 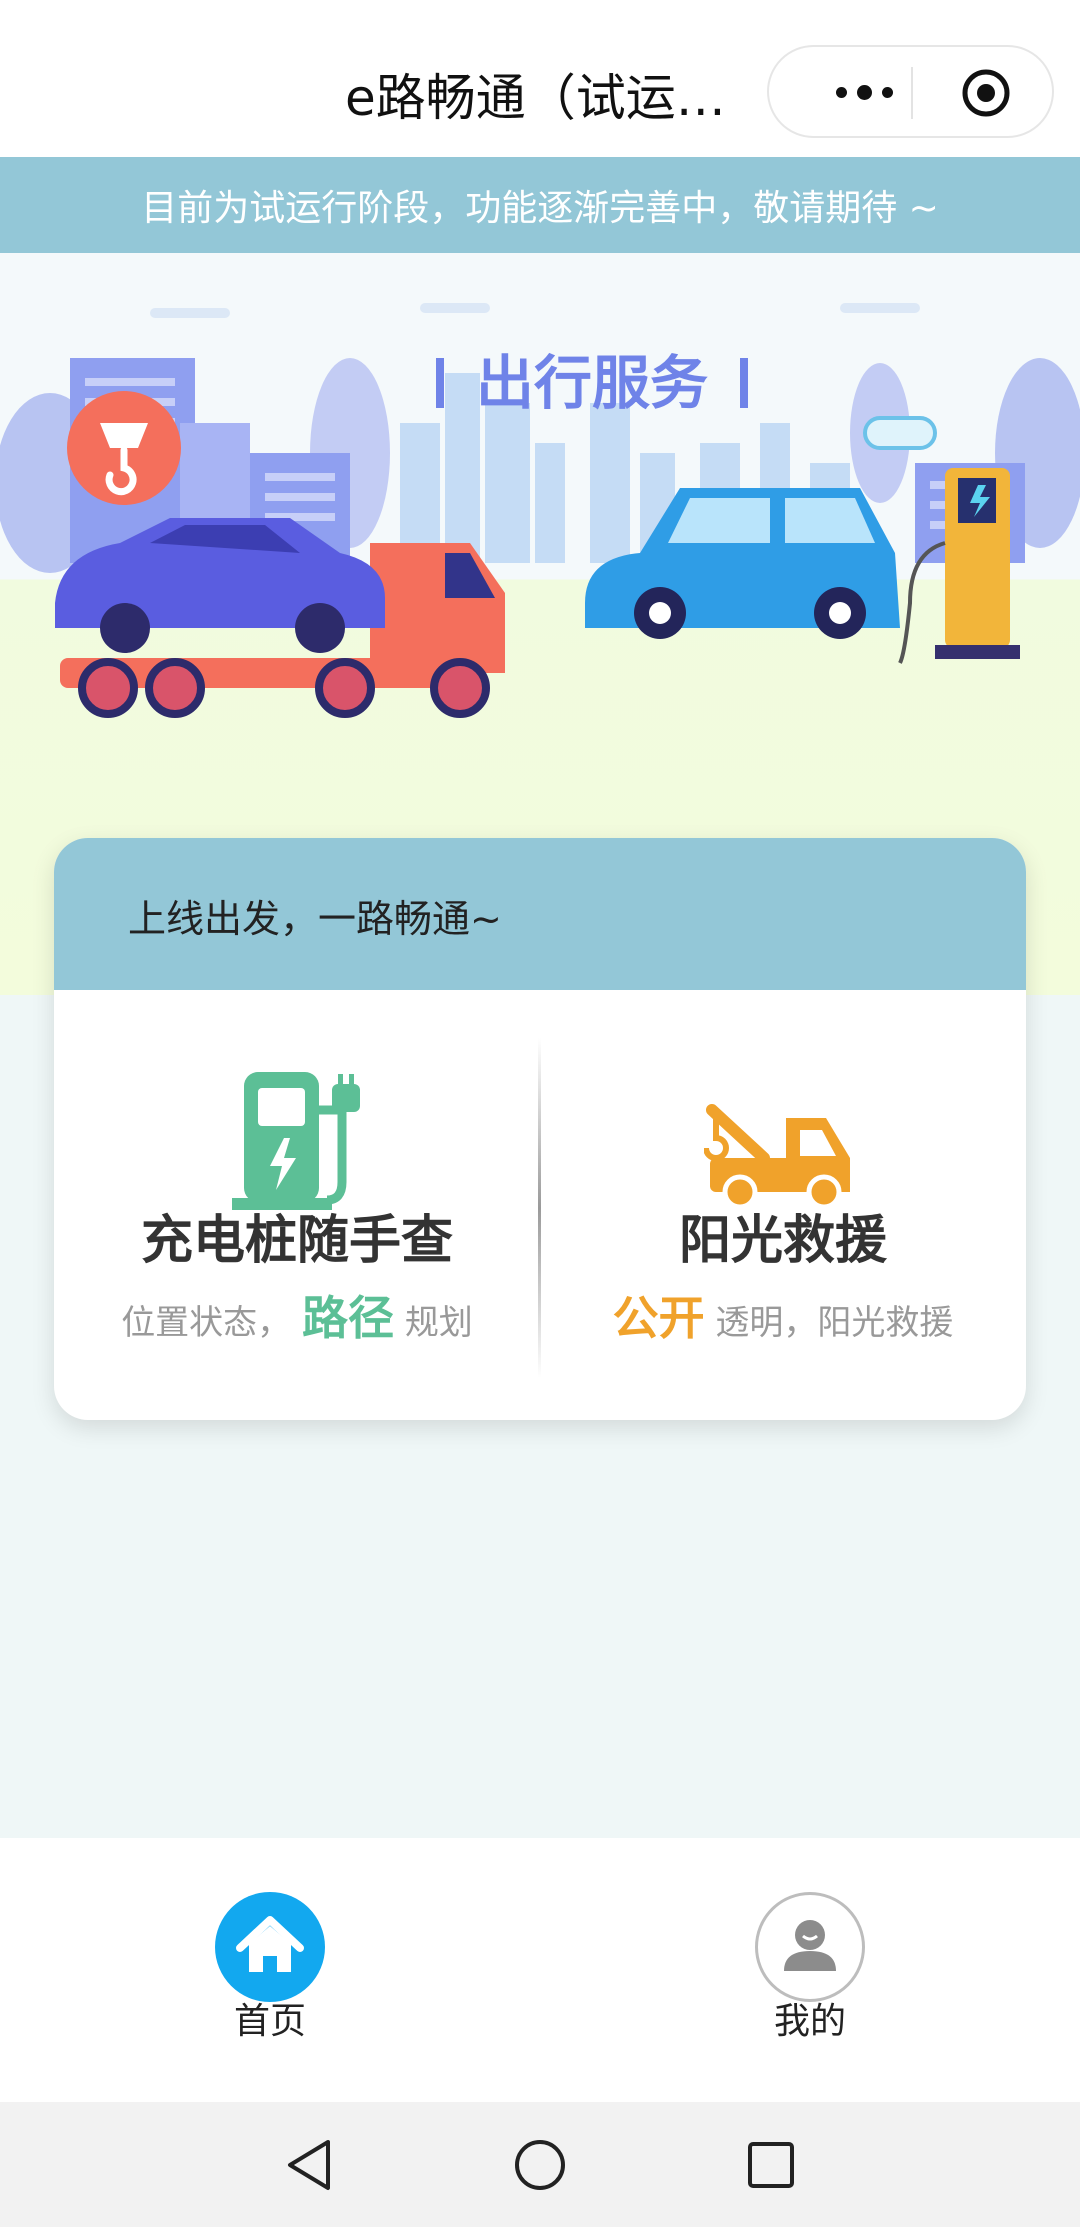 What do you see at coordinates (658, 1318) in the screenshot?
I see `rescue-sub-highlight: 公开` at bounding box center [658, 1318].